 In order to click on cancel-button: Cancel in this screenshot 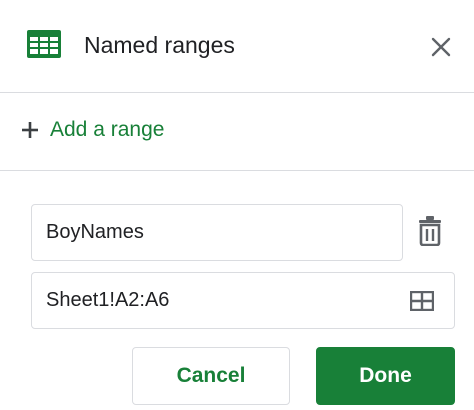, I will do `click(211, 376)`.